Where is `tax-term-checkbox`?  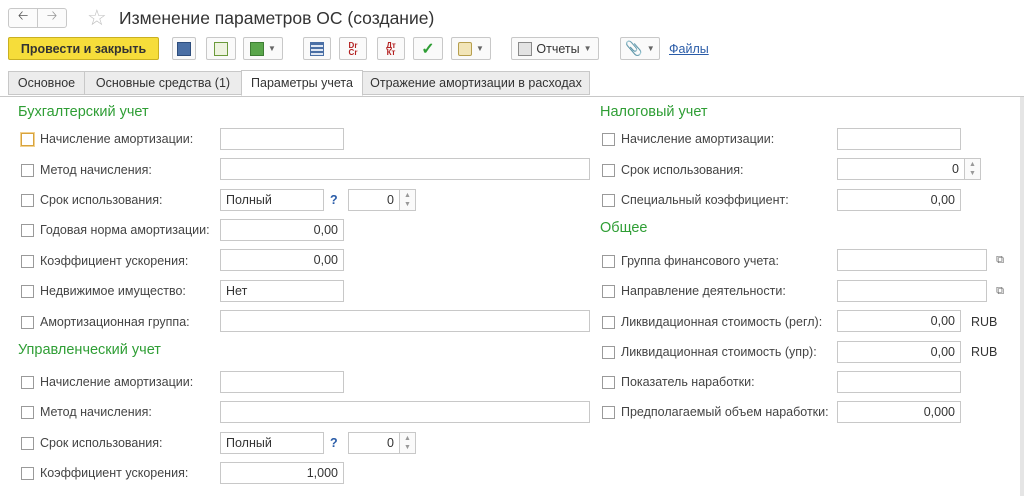
tax-term-checkbox is located at coordinates (608, 170).